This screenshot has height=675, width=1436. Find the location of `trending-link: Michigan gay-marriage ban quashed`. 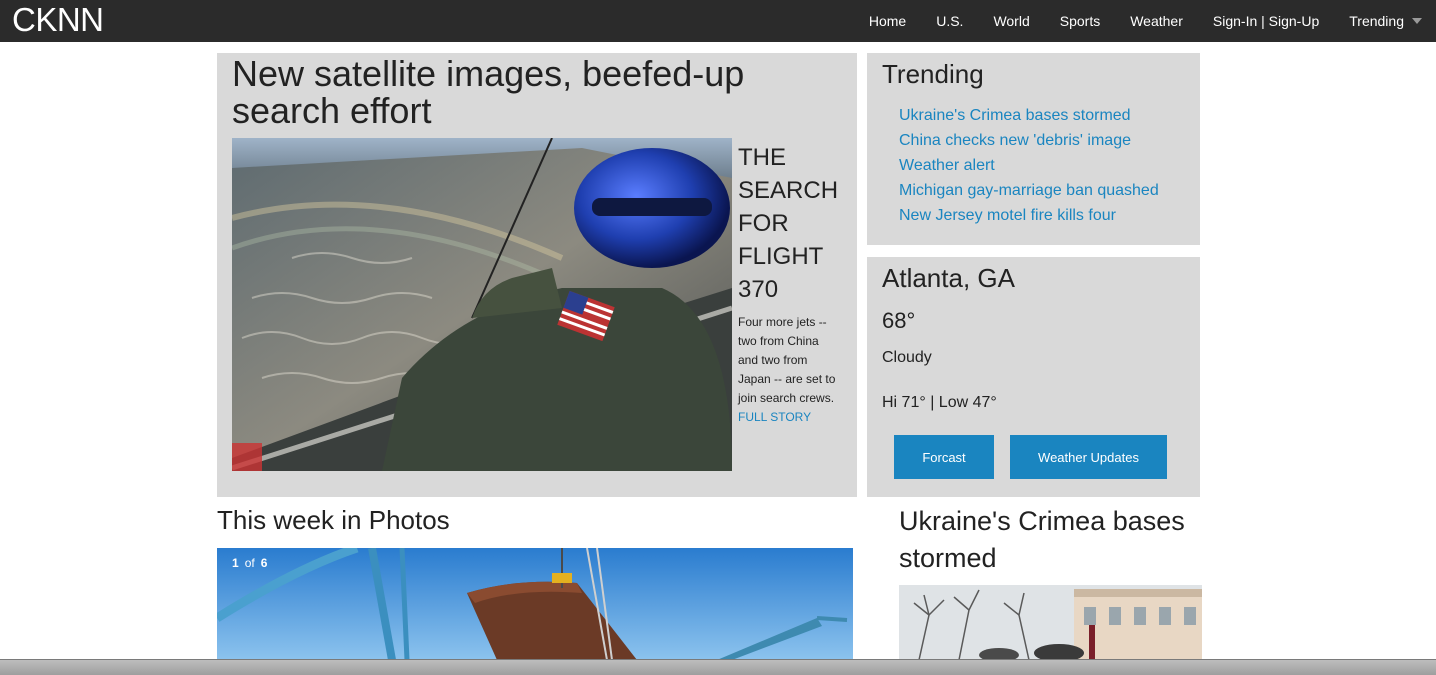

trending-link: Michigan gay-marriage ban quashed is located at coordinates (1029, 190).